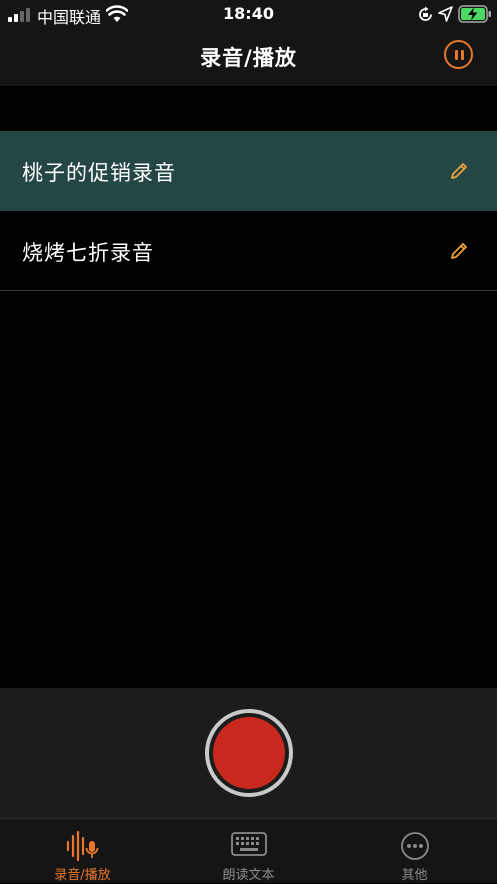 This screenshot has width=497, height=884. I want to click on tab-read-text: 朗读文本, so click(248, 851).